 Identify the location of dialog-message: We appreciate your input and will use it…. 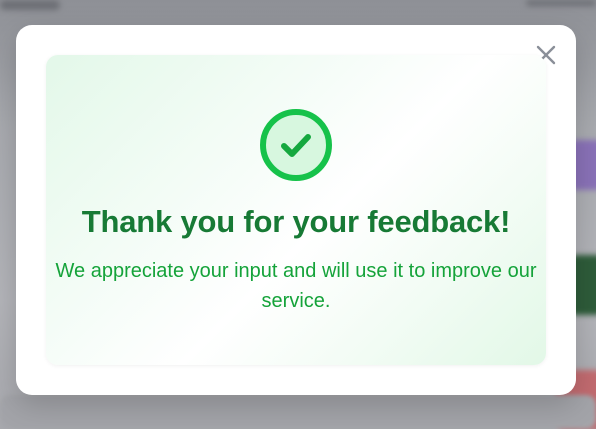
(296, 286).